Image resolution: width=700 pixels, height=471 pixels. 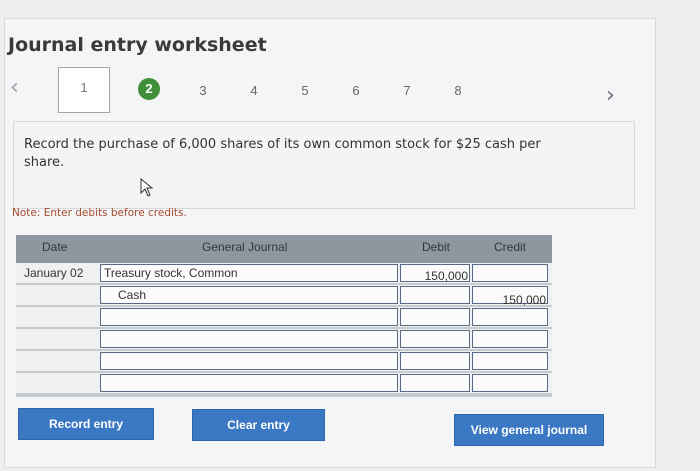 What do you see at coordinates (84, 90) in the screenshot?
I see `step-tab-1: 1` at bounding box center [84, 90].